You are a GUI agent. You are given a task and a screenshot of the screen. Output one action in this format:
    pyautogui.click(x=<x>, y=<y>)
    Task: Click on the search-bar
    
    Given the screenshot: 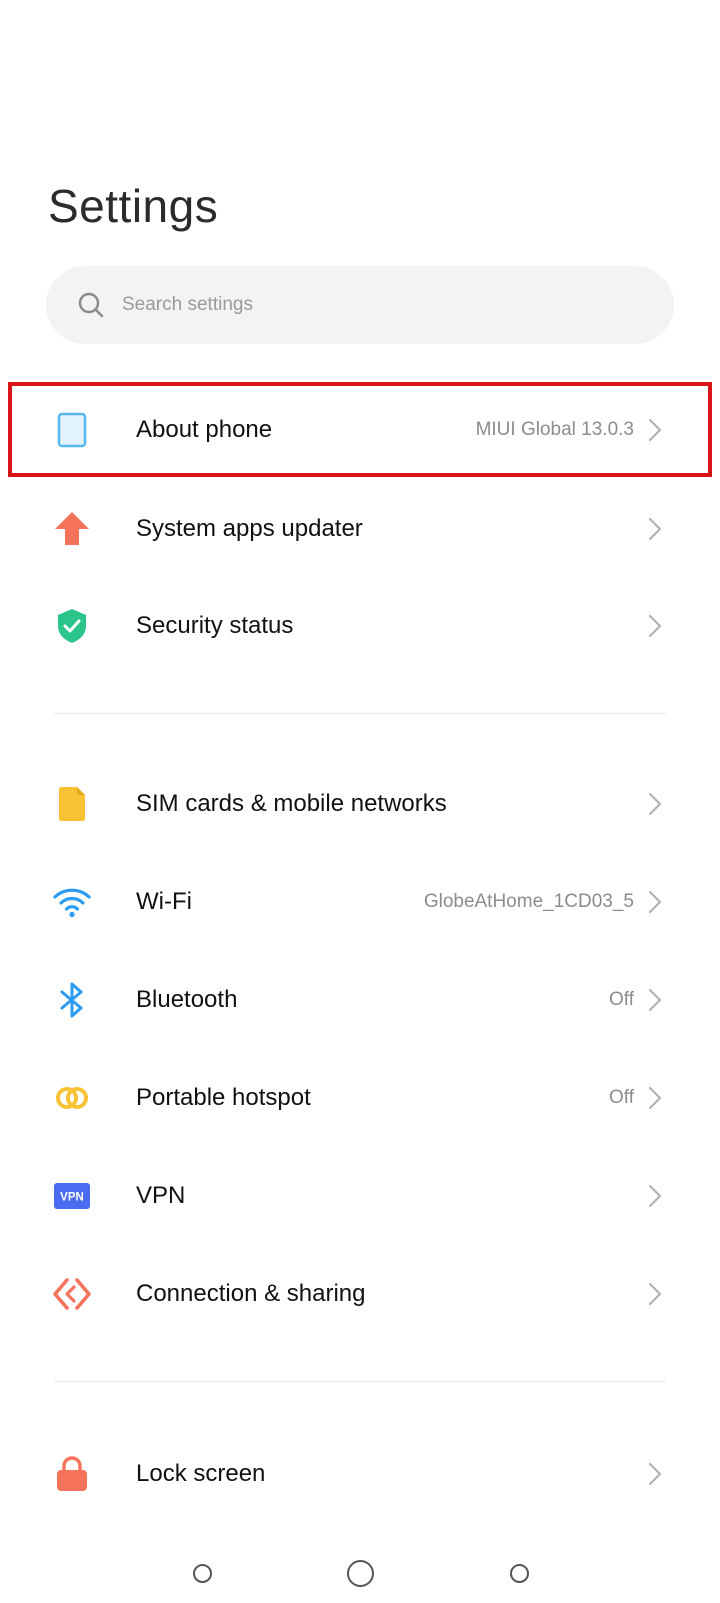 What is the action you would take?
    pyautogui.click(x=360, y=305)
    